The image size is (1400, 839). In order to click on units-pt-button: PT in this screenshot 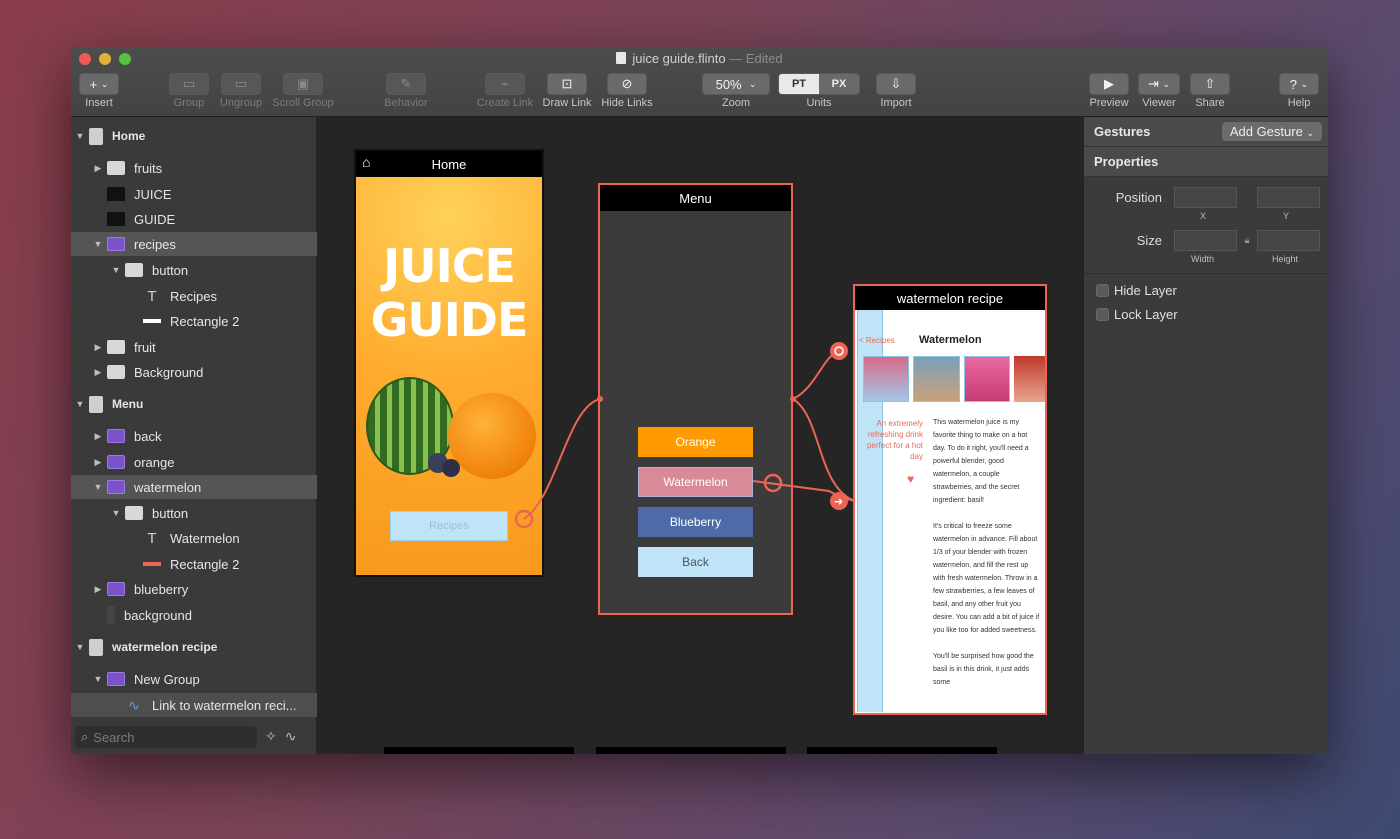, I will do `click(799, 84)`.